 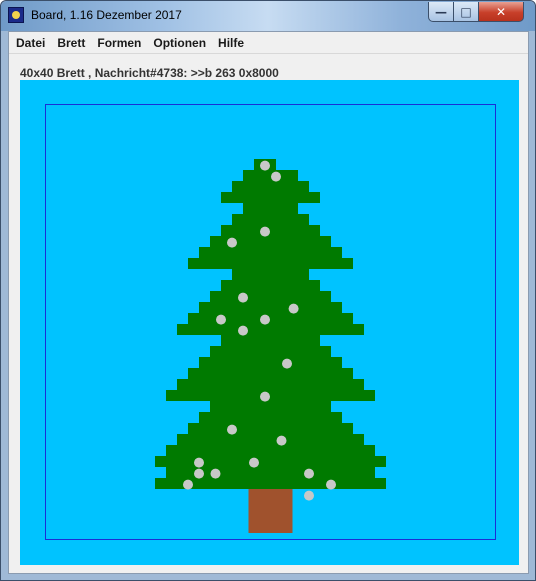 What do you see at coordinates (179, 43) in the screenshot?
I see `menu-optionen: Optionen` at bounding box center [179, 43].